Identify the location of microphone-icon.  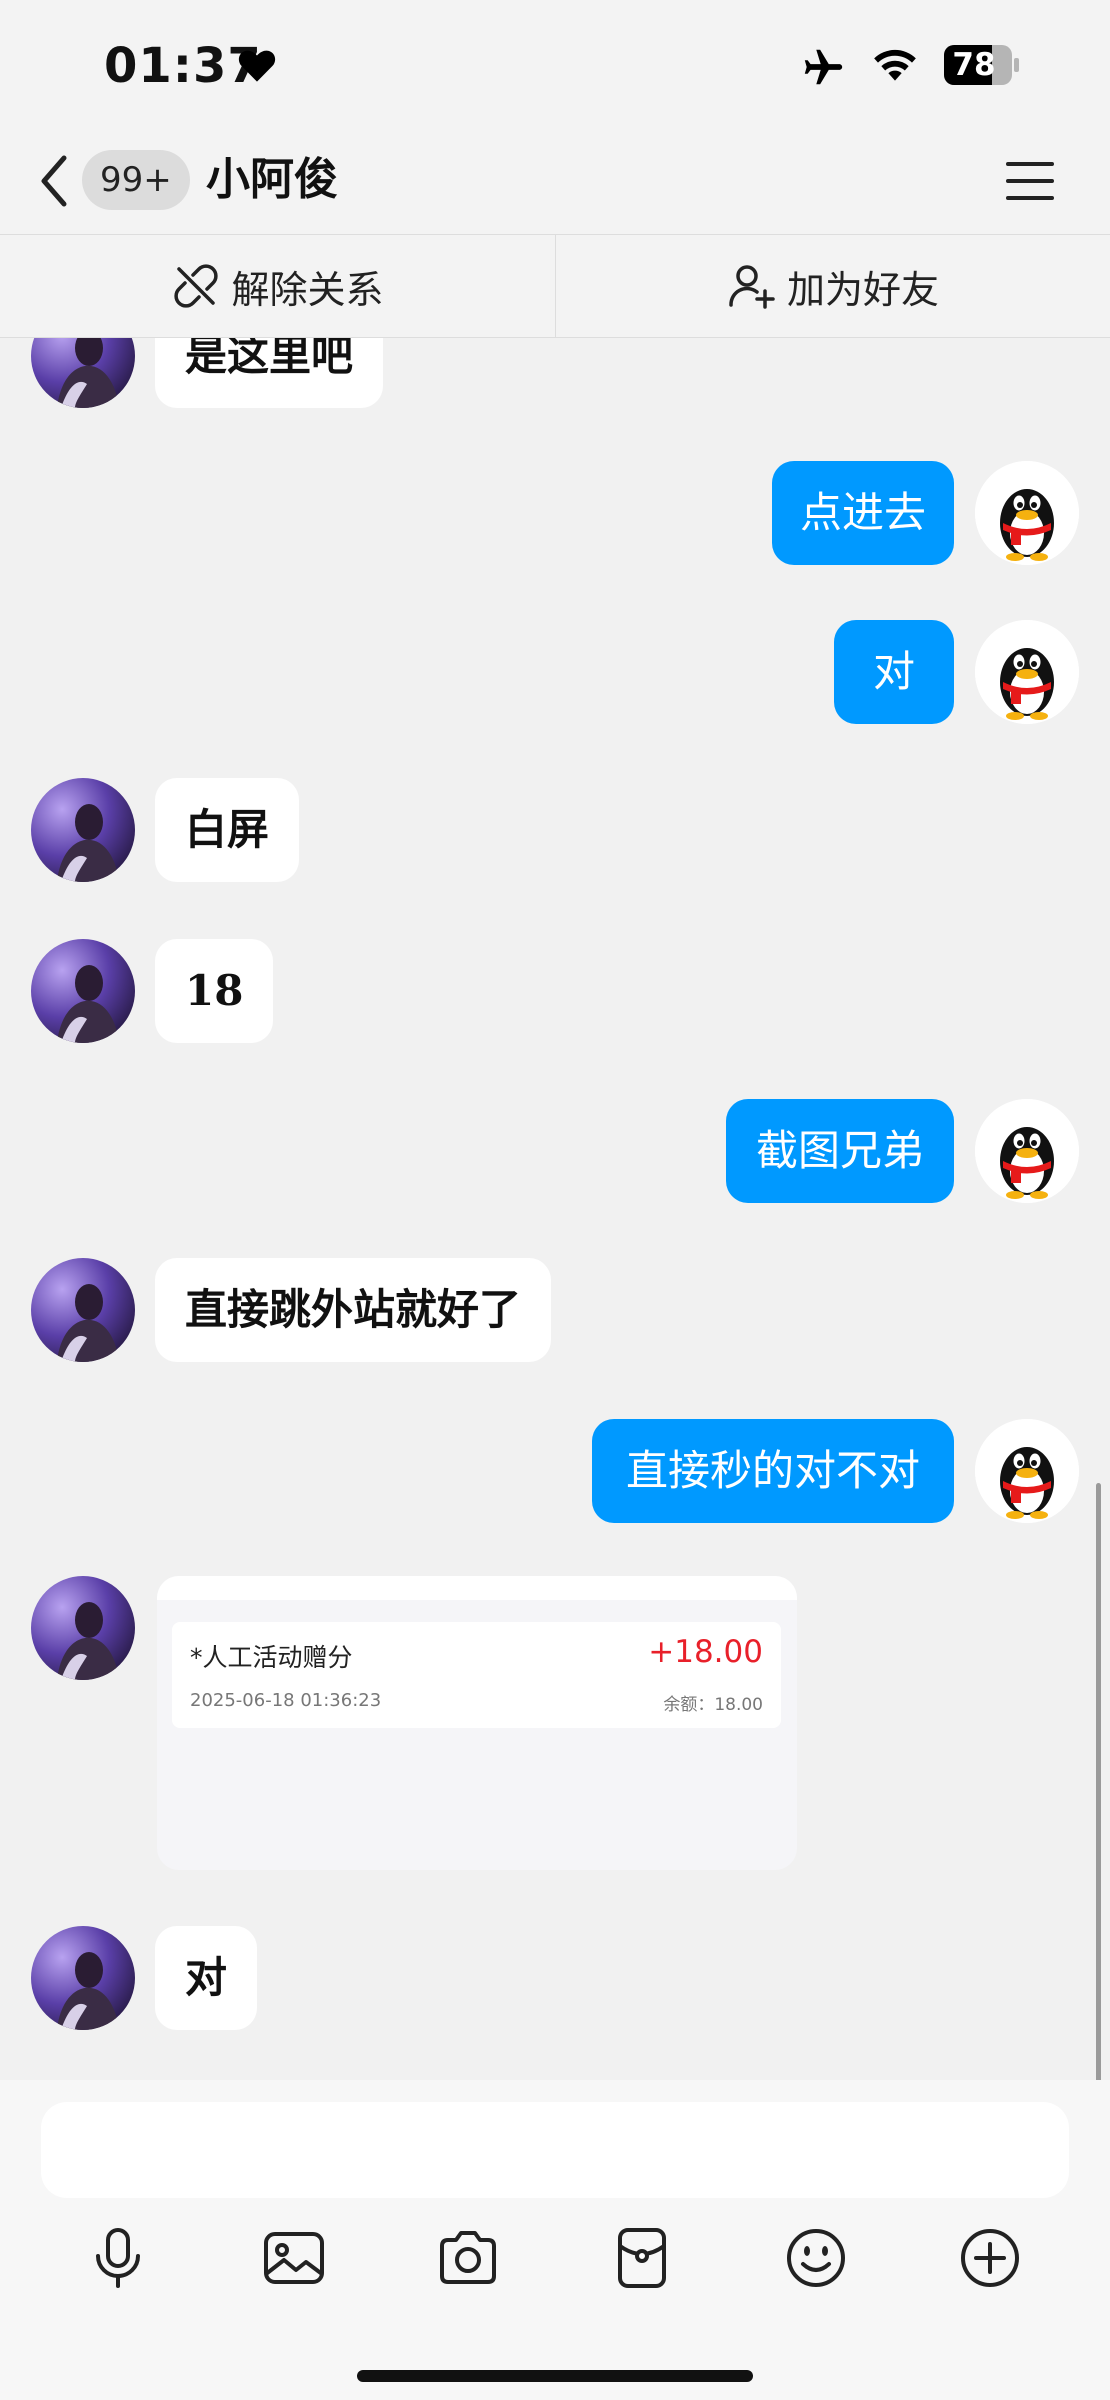
(118, 2258).